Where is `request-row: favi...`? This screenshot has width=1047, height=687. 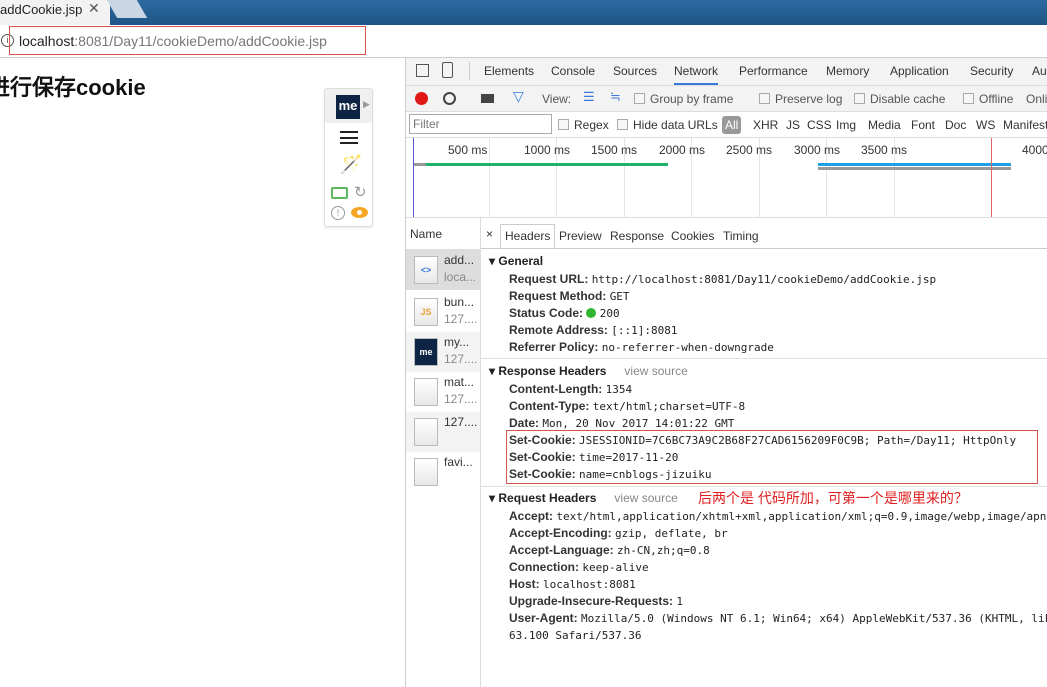 request-row: favi... is located at coordinates (443, 472).